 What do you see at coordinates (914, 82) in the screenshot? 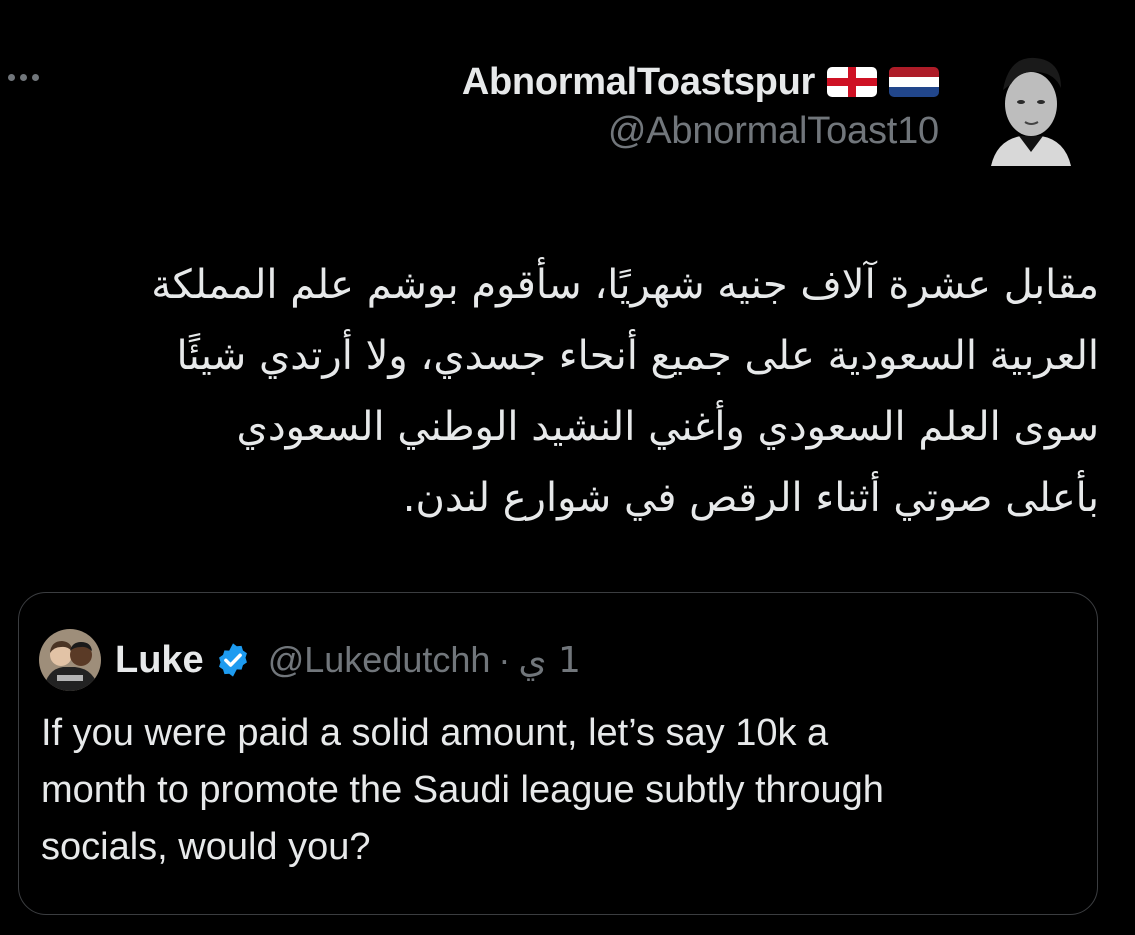
I see `netherlands-flag-icon` at bounding box center [914, 82].